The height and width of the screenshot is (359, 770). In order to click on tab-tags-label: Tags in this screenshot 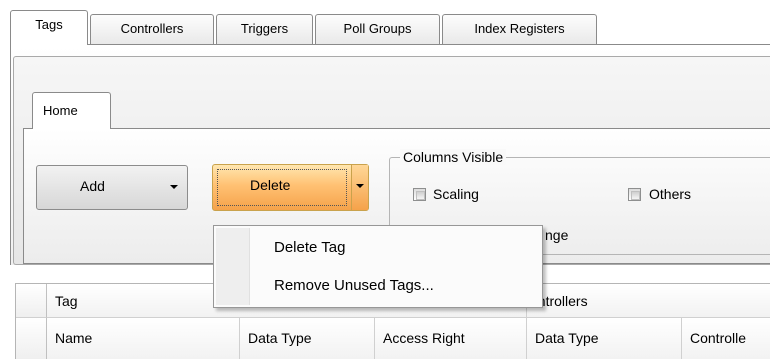, I will do `click(49, 24)`.